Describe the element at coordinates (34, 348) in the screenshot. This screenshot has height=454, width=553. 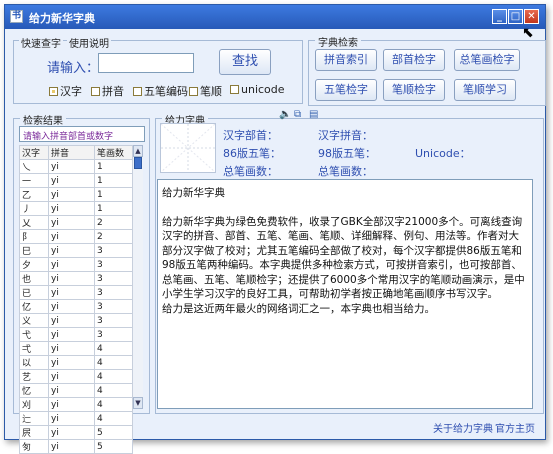
I see `table-cell: 弌` at that location.